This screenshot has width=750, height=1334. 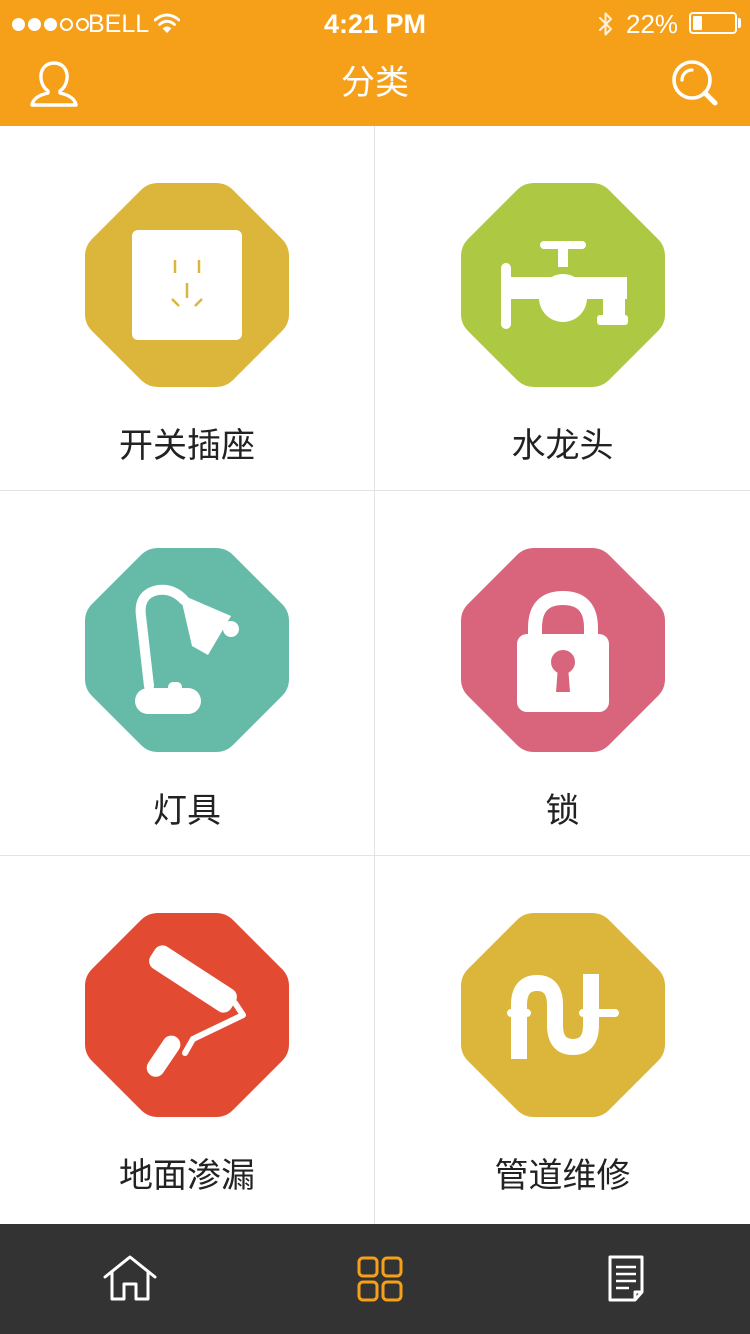 What do you see at coordinates (187, 446) in the screenshot?
I see `category-label: 开关插座` at bounding box center [187, 446].